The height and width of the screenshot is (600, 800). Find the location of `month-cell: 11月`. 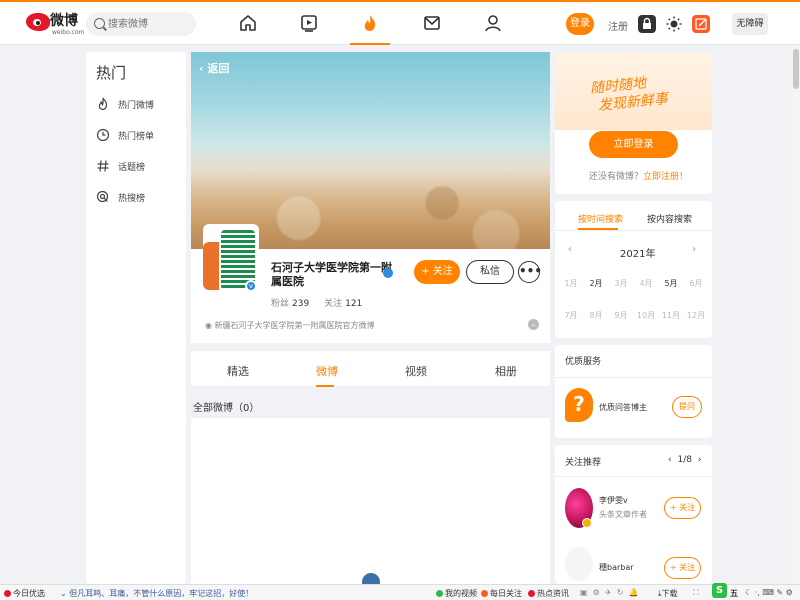

month-cell: 11月 is located at coordinates (671, 315).